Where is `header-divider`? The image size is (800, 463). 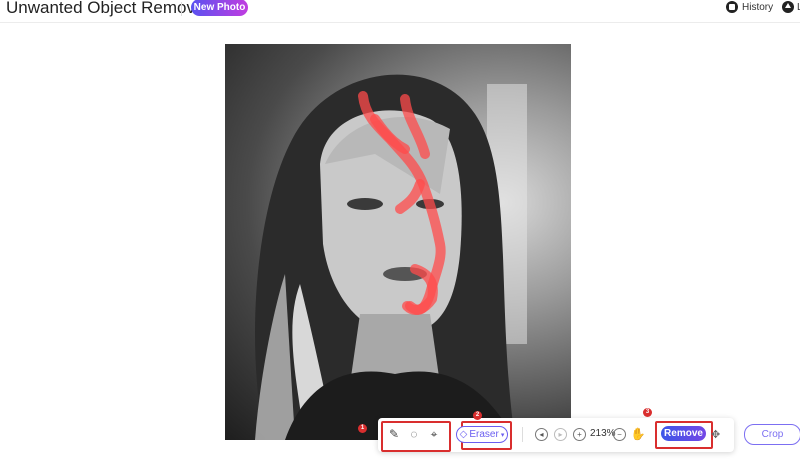 header-divider is located at coordinates (181, 9).